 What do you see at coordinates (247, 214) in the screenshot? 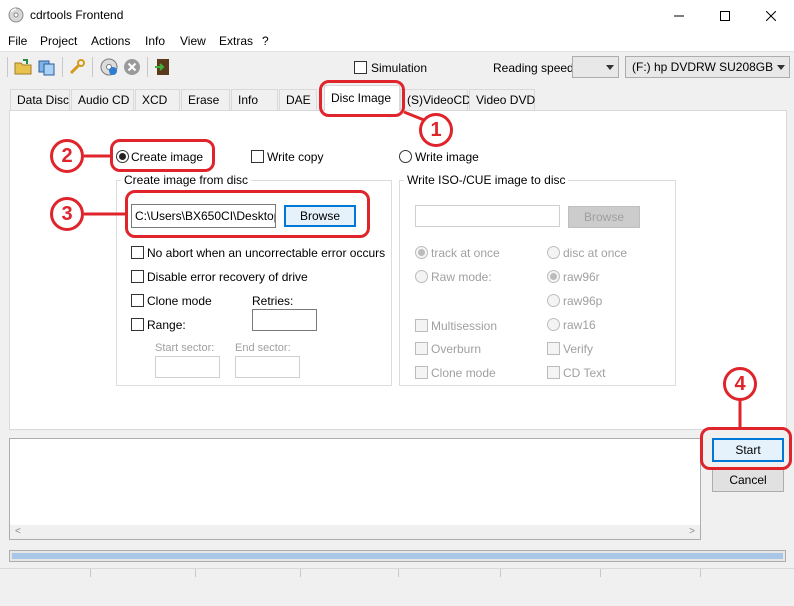
I see `callout-box-path` at bounding box center [247, 214].